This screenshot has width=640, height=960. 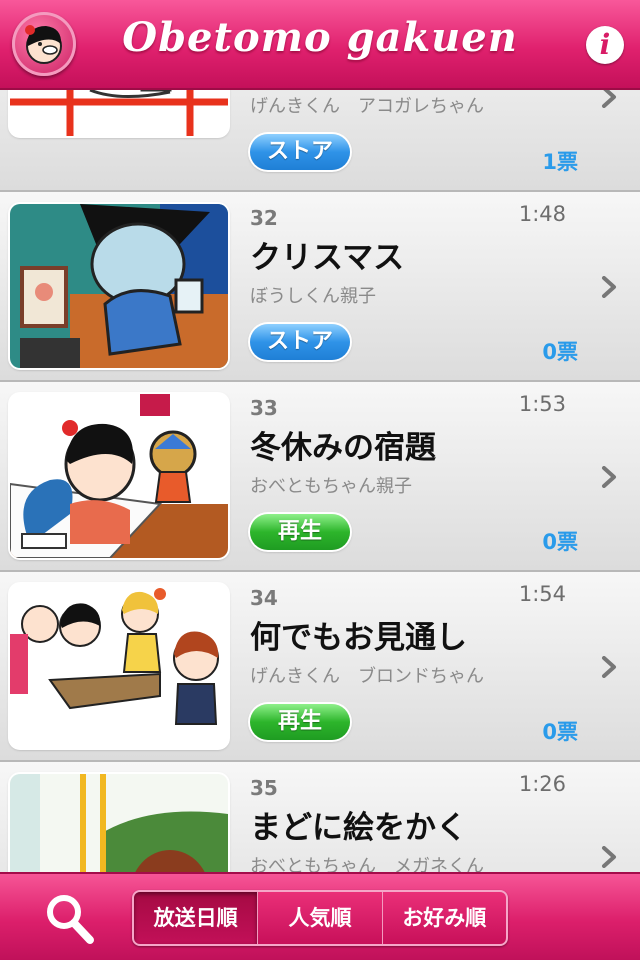 I want to click on episode-duration: 1:48, so click(x=542, y=214).